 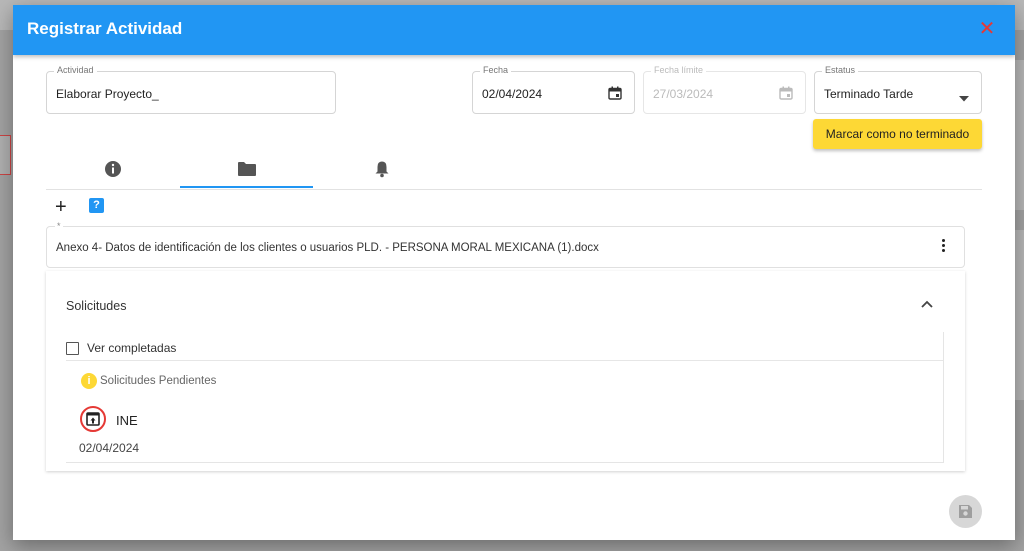 What do you see at coordinates (107, 94) in the screenshot?
I see `activity-value: Elaborar Proyecto_` at bounding box center [107, 94].